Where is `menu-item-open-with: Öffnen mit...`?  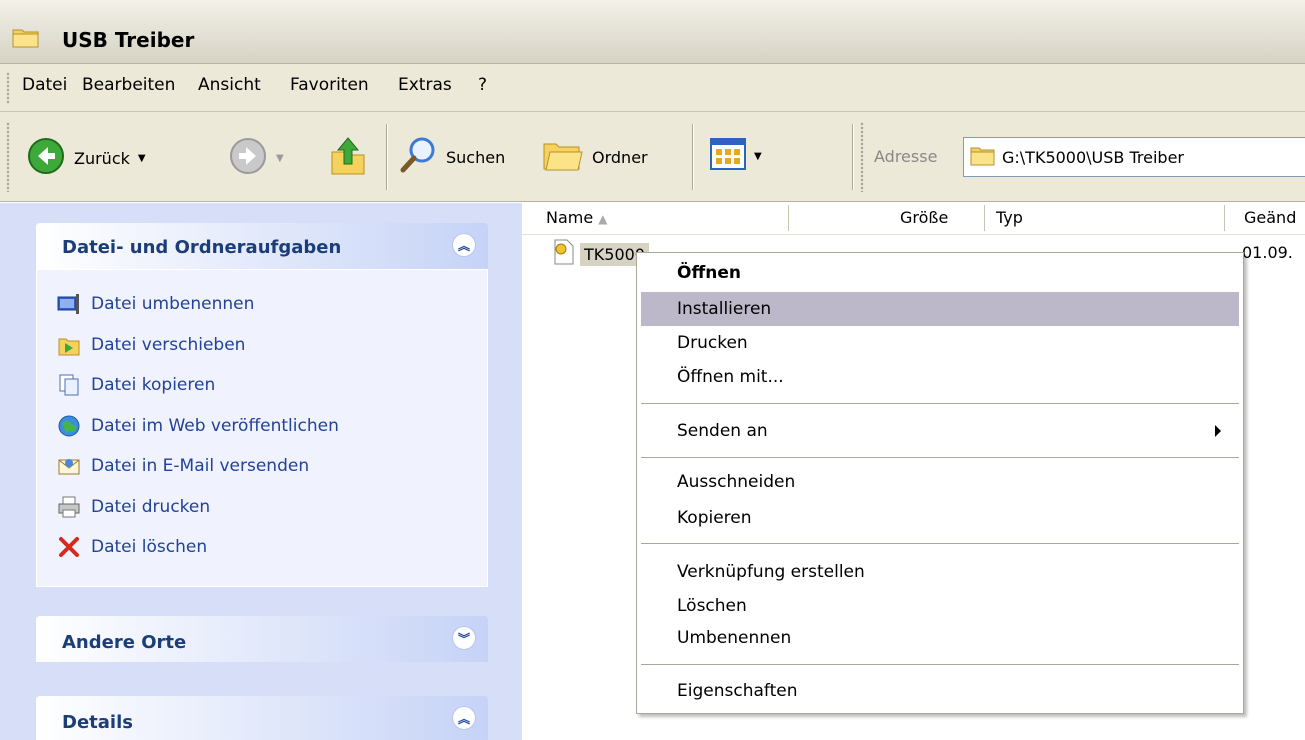
menu-item-open-with: Öffnen mit... is located at coordinates (940, 377).